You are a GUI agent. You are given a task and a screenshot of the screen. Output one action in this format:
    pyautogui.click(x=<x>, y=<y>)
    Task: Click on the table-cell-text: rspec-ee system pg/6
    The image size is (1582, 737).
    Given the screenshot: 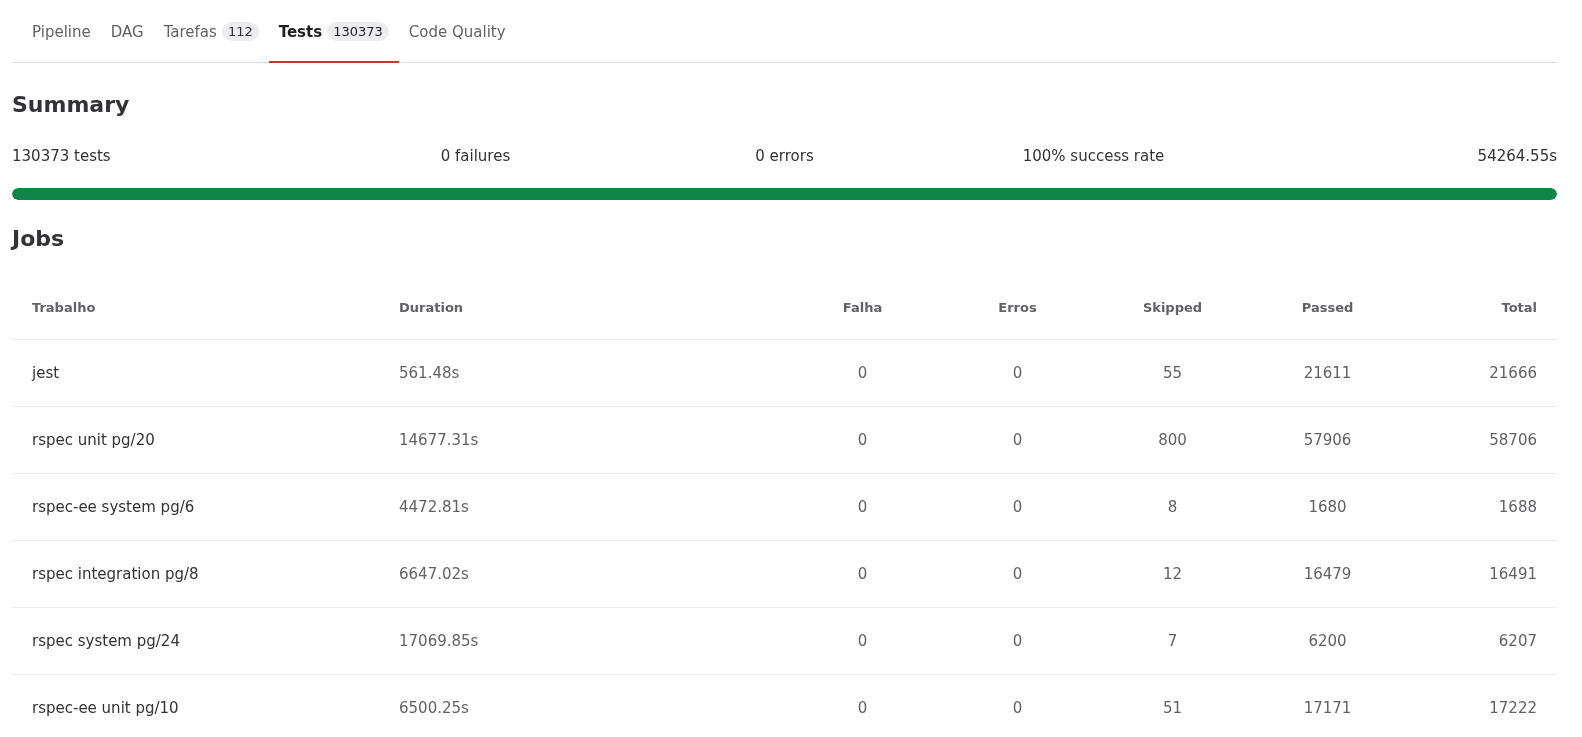 What is the action you would take?
    pyautogui.click(x=113, y=507)
    